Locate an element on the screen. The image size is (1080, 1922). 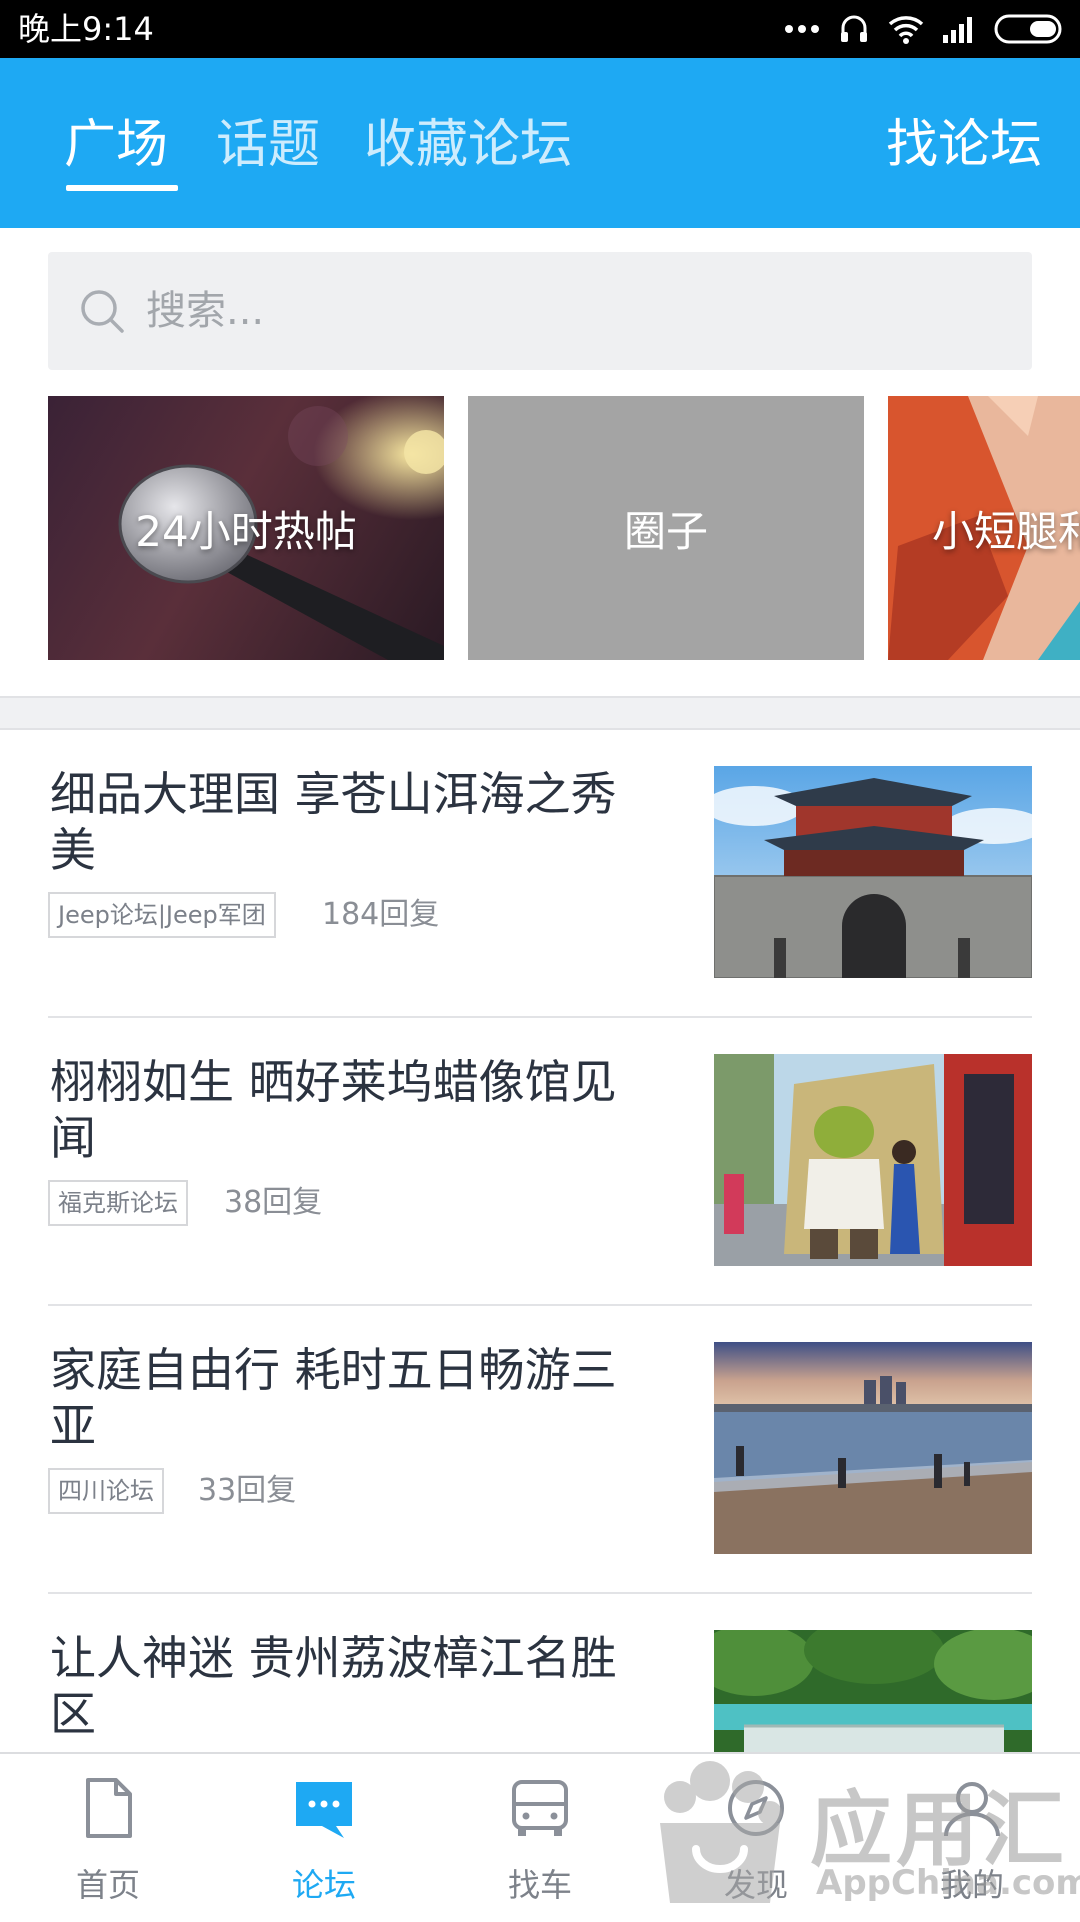
more-dots-icon is located at coordinates (802, 29).